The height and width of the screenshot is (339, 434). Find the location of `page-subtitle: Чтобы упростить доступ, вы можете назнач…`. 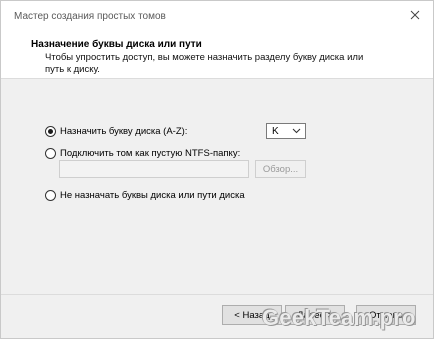

page-subtitle: Чтобы упростить доступ, вы можете назнач… is located at coordinates (204, 63).